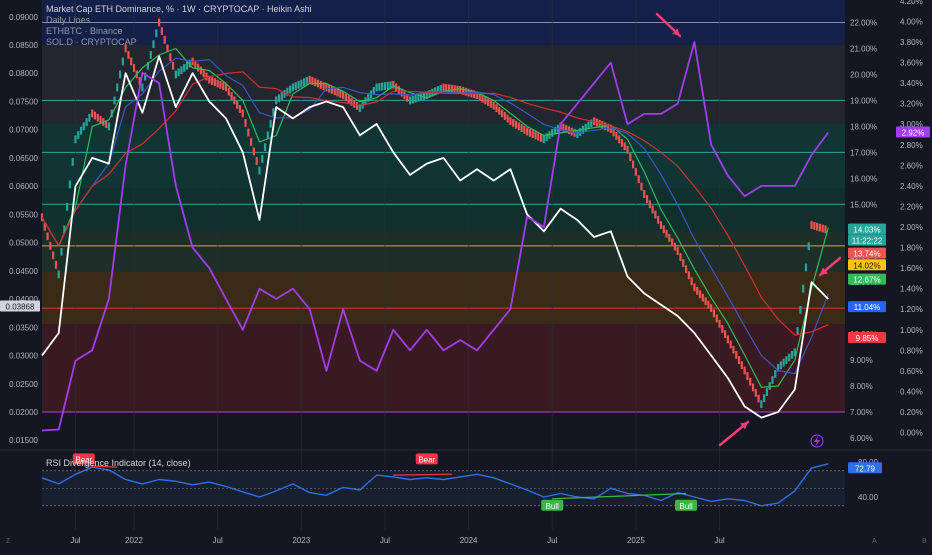 The height and width of the screenshot is (555, 932). I want to click on y-far-right-tick-label: 3.20%, so click(911, 104).